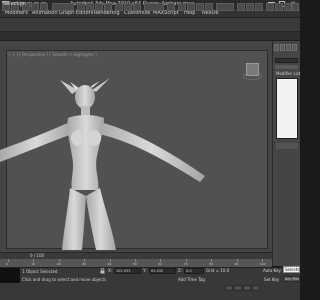 This screenshot has height=300, width=320. What do you see at coordinates (63, 7) in the screenshot?
I see `selection-filter-dropdown` at bounding box center [63, 7].